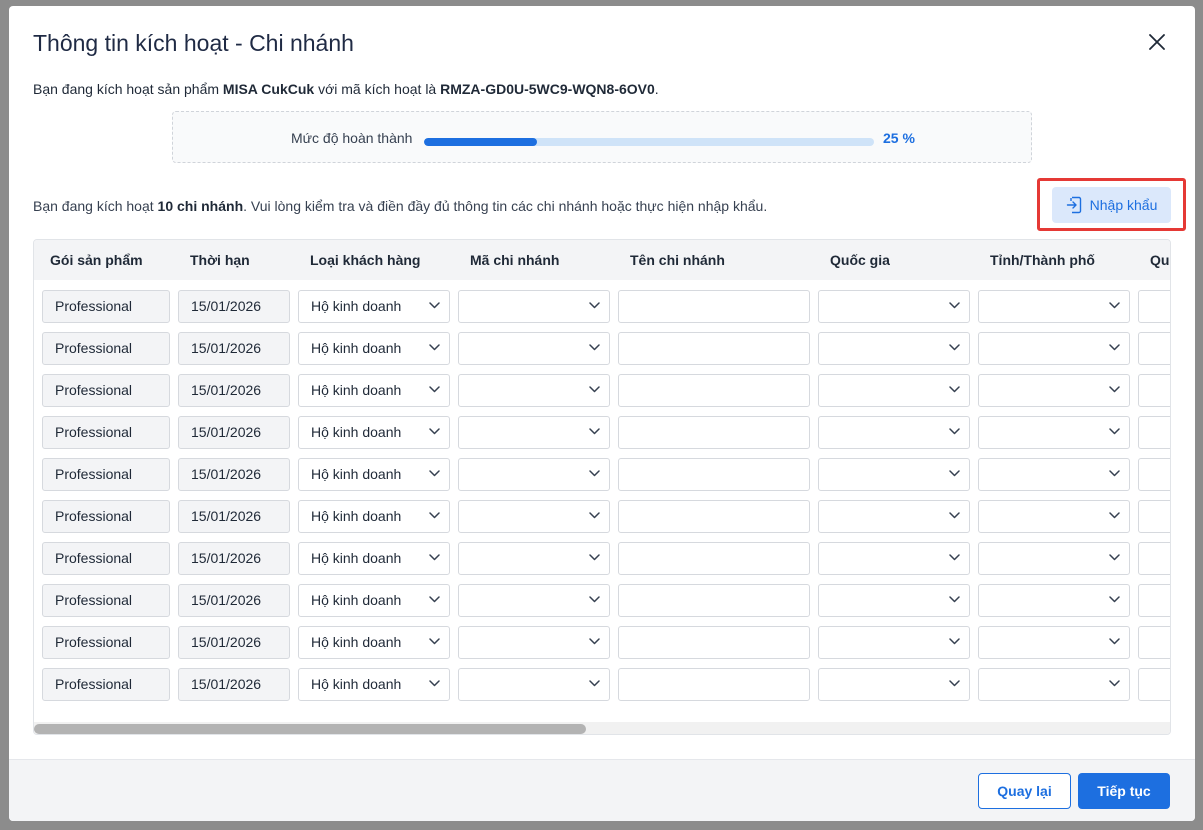 The image size is (1203, 830). I want to click on close-button, so click(1157, 42).